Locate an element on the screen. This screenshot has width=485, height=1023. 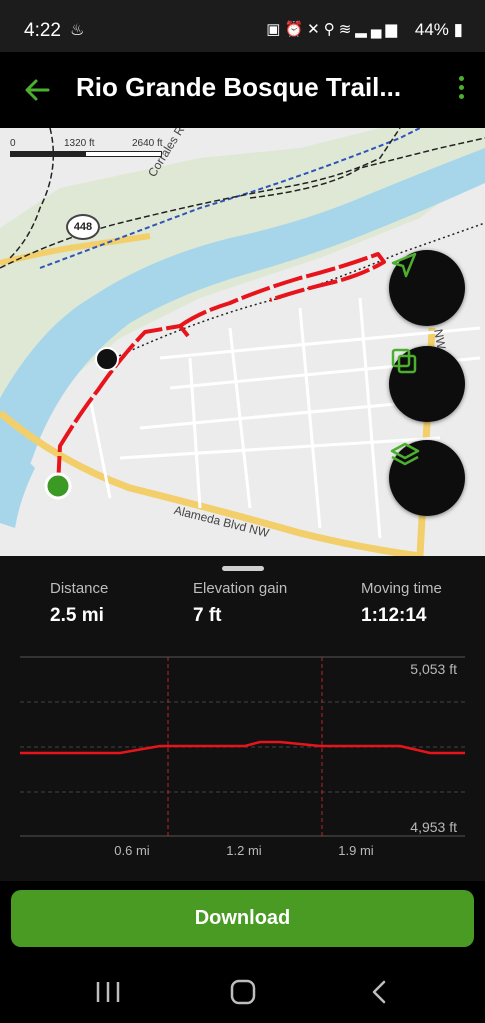
x-label-1.2: 1.2 mi is located at coordinates (244, 850).